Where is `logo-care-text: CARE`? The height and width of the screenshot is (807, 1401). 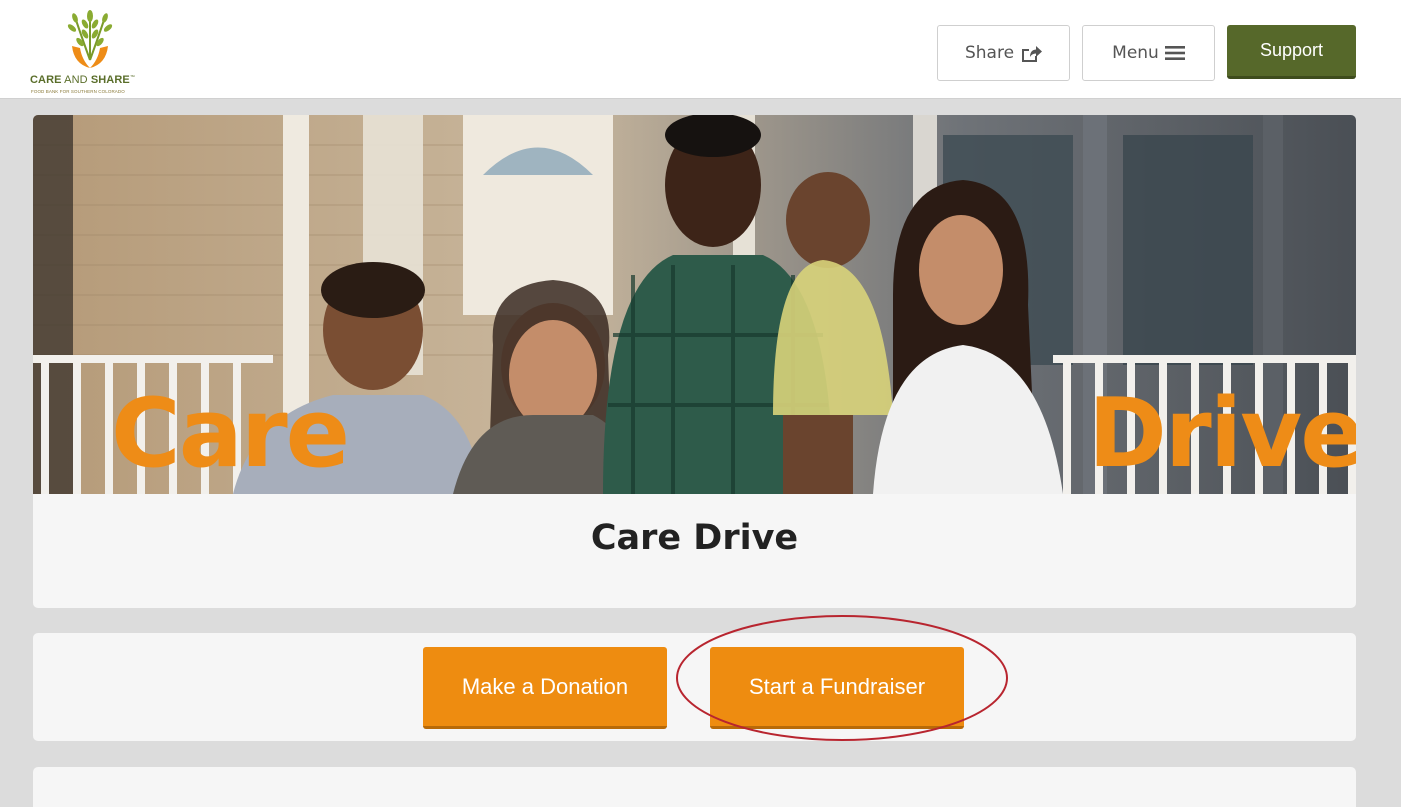 logo-care-text: CARE is located at coordinates (46, 80).